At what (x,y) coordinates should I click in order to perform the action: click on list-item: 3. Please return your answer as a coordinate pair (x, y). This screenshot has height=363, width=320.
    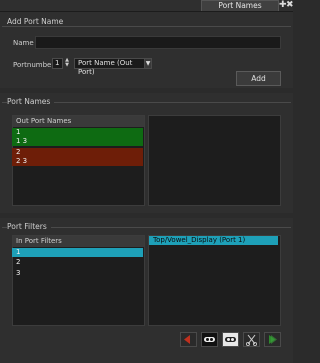
    Looking at the image, I should click on (77, 273).